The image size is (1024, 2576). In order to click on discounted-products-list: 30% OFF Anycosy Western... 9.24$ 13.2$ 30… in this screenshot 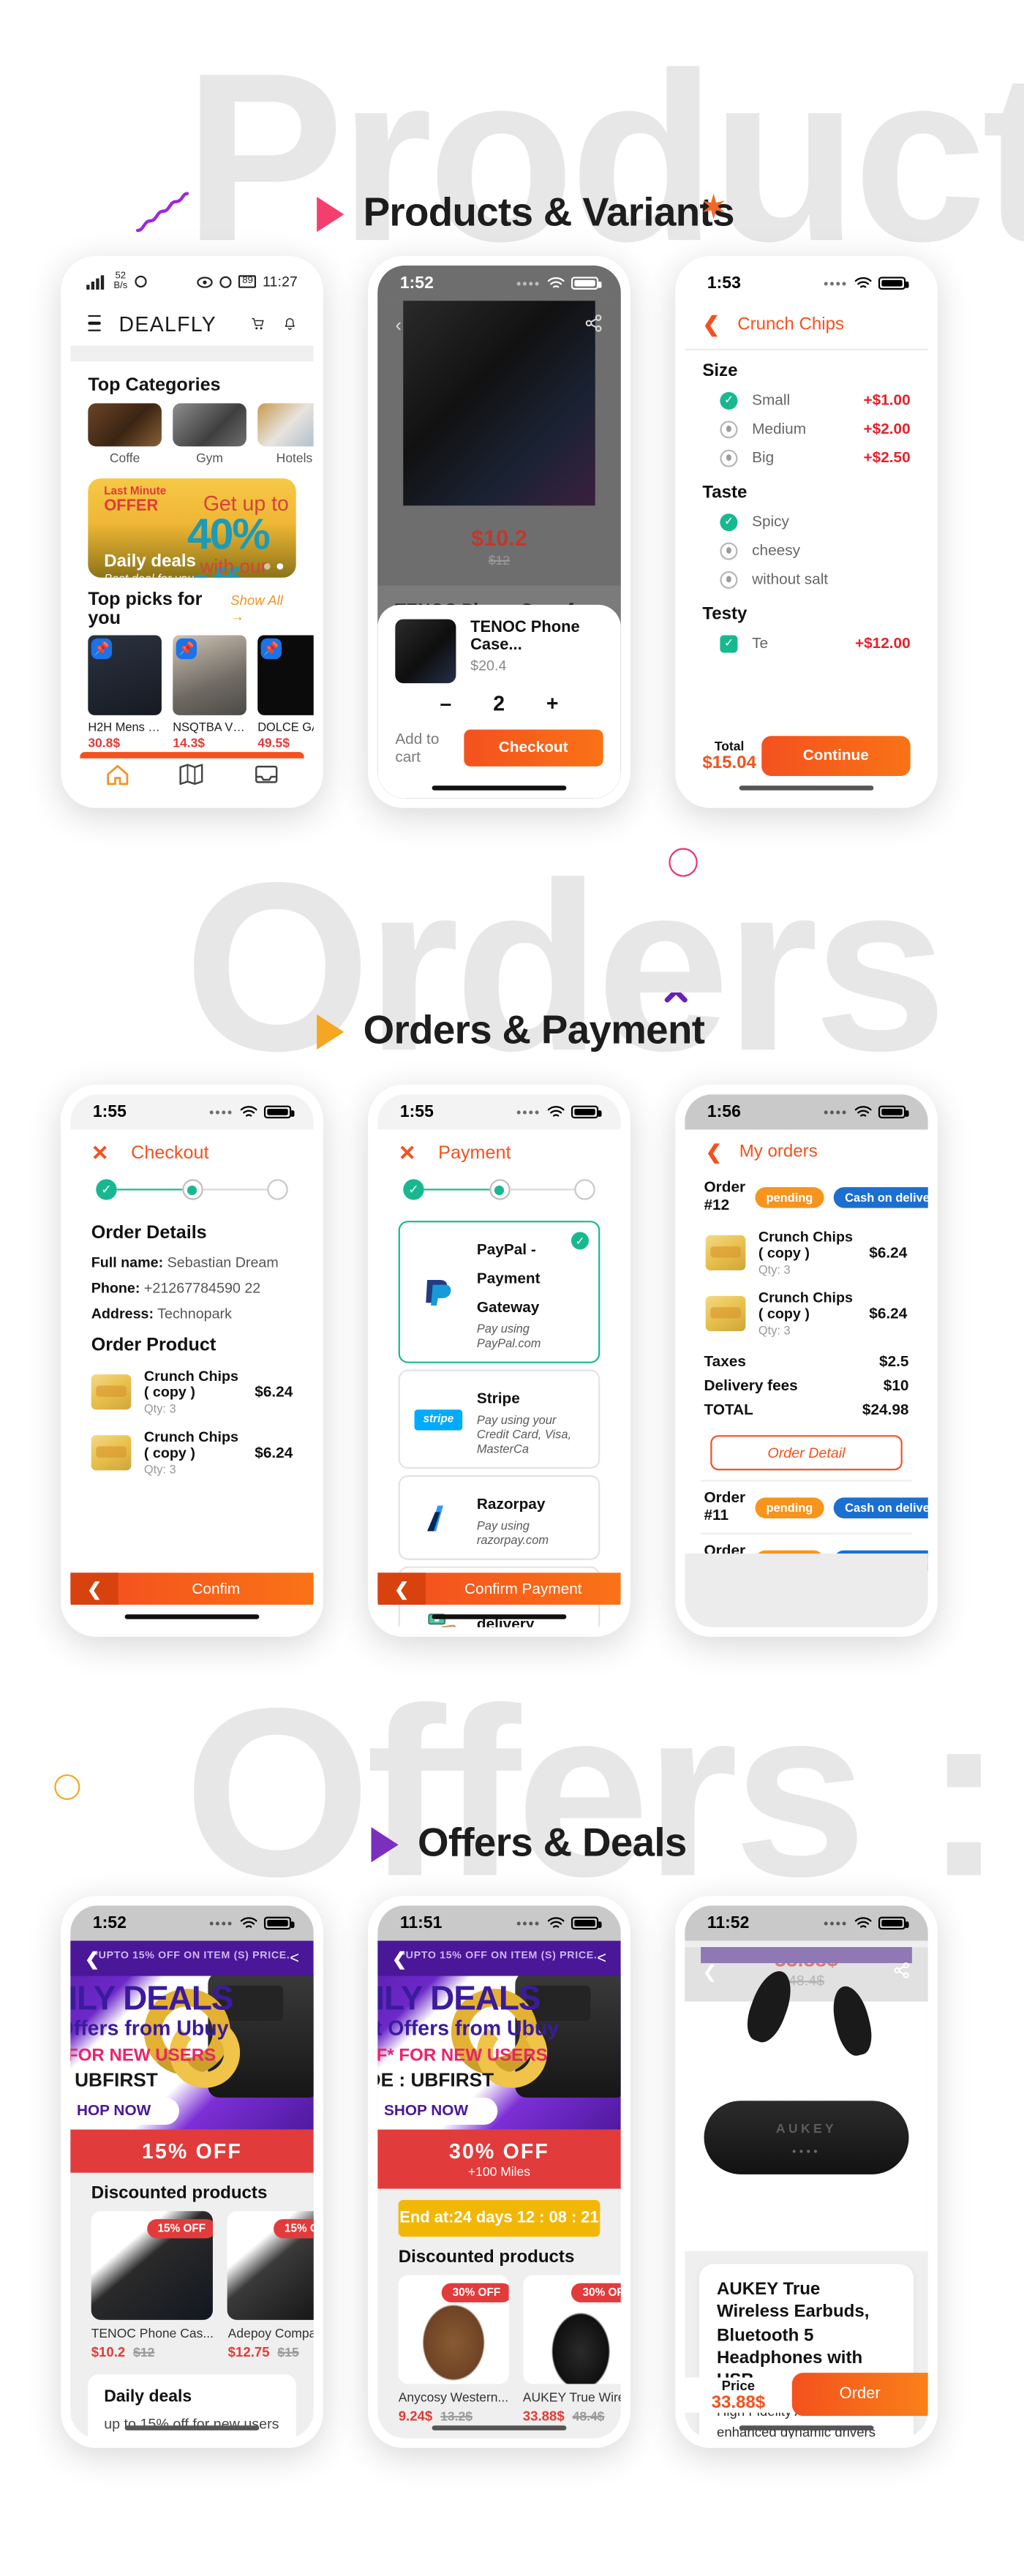, I will do `click(499, 2349)`.